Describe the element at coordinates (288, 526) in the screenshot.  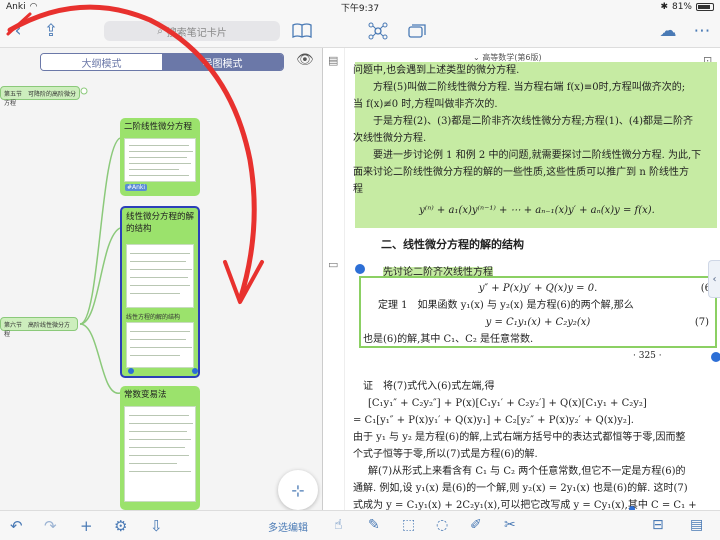
I see `multi-select-edit-button: 多选编辑` at that location.